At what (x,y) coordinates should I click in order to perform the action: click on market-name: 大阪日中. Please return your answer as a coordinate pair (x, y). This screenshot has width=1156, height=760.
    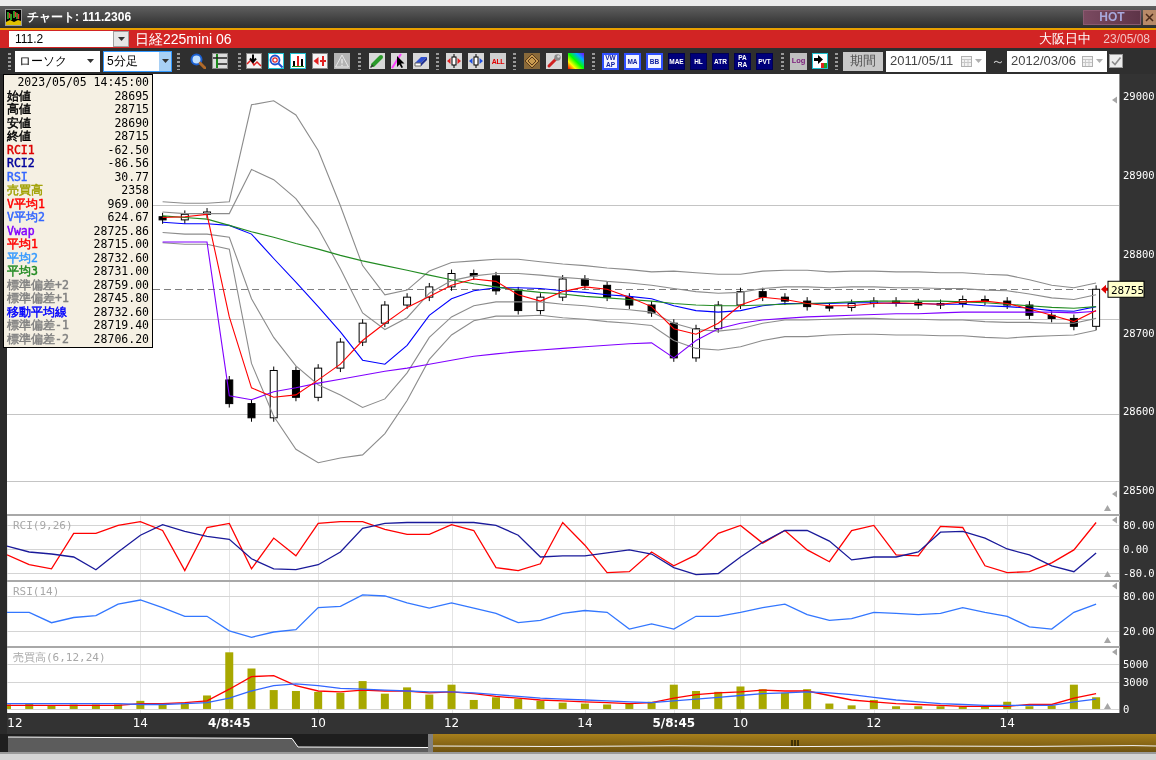
    Looking at the image, I should click on (1065, 39).